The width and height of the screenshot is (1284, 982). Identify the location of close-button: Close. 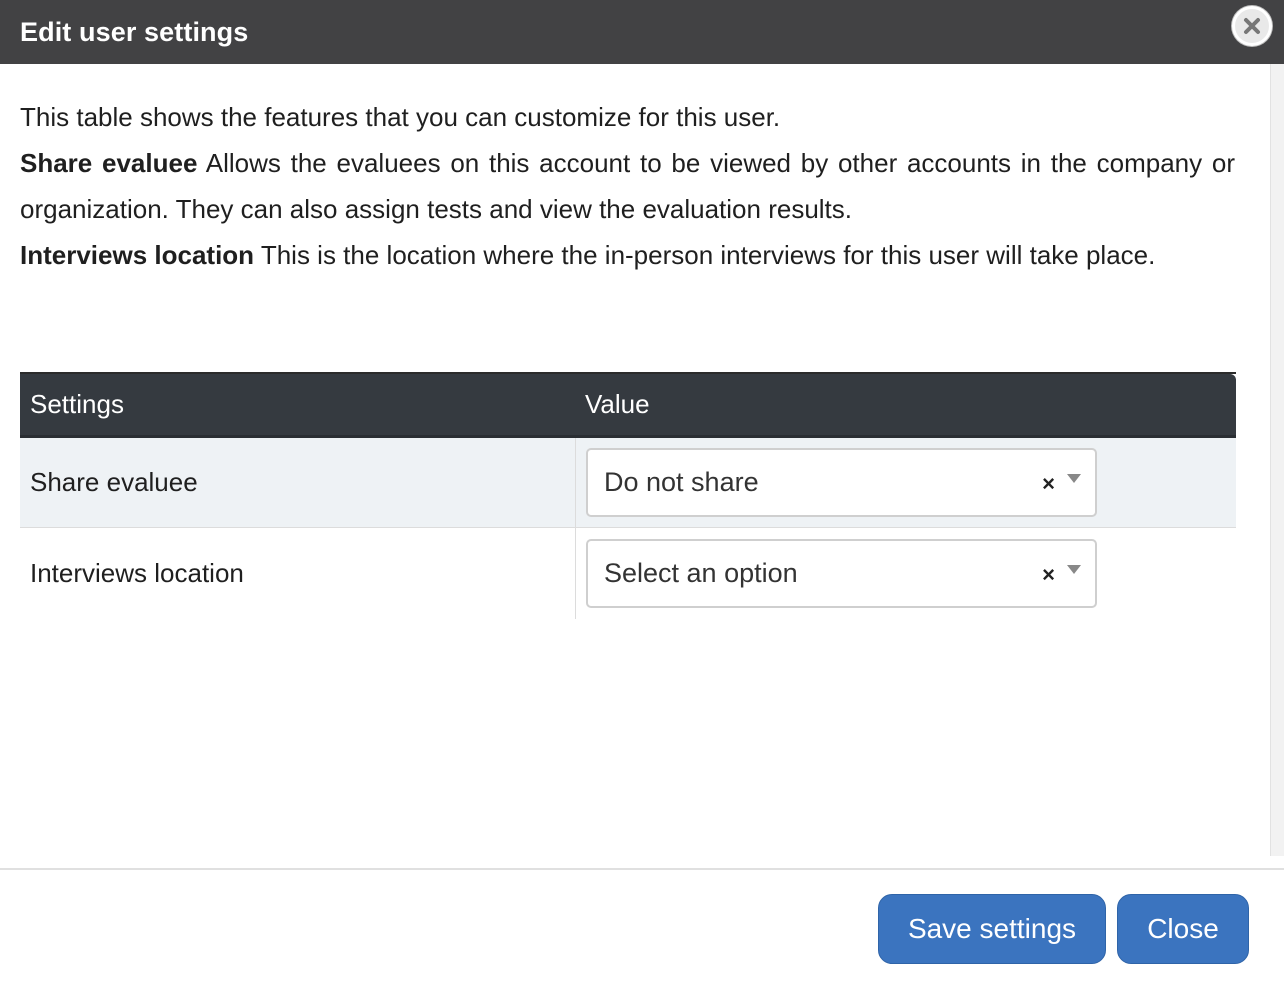
(1183, 929).